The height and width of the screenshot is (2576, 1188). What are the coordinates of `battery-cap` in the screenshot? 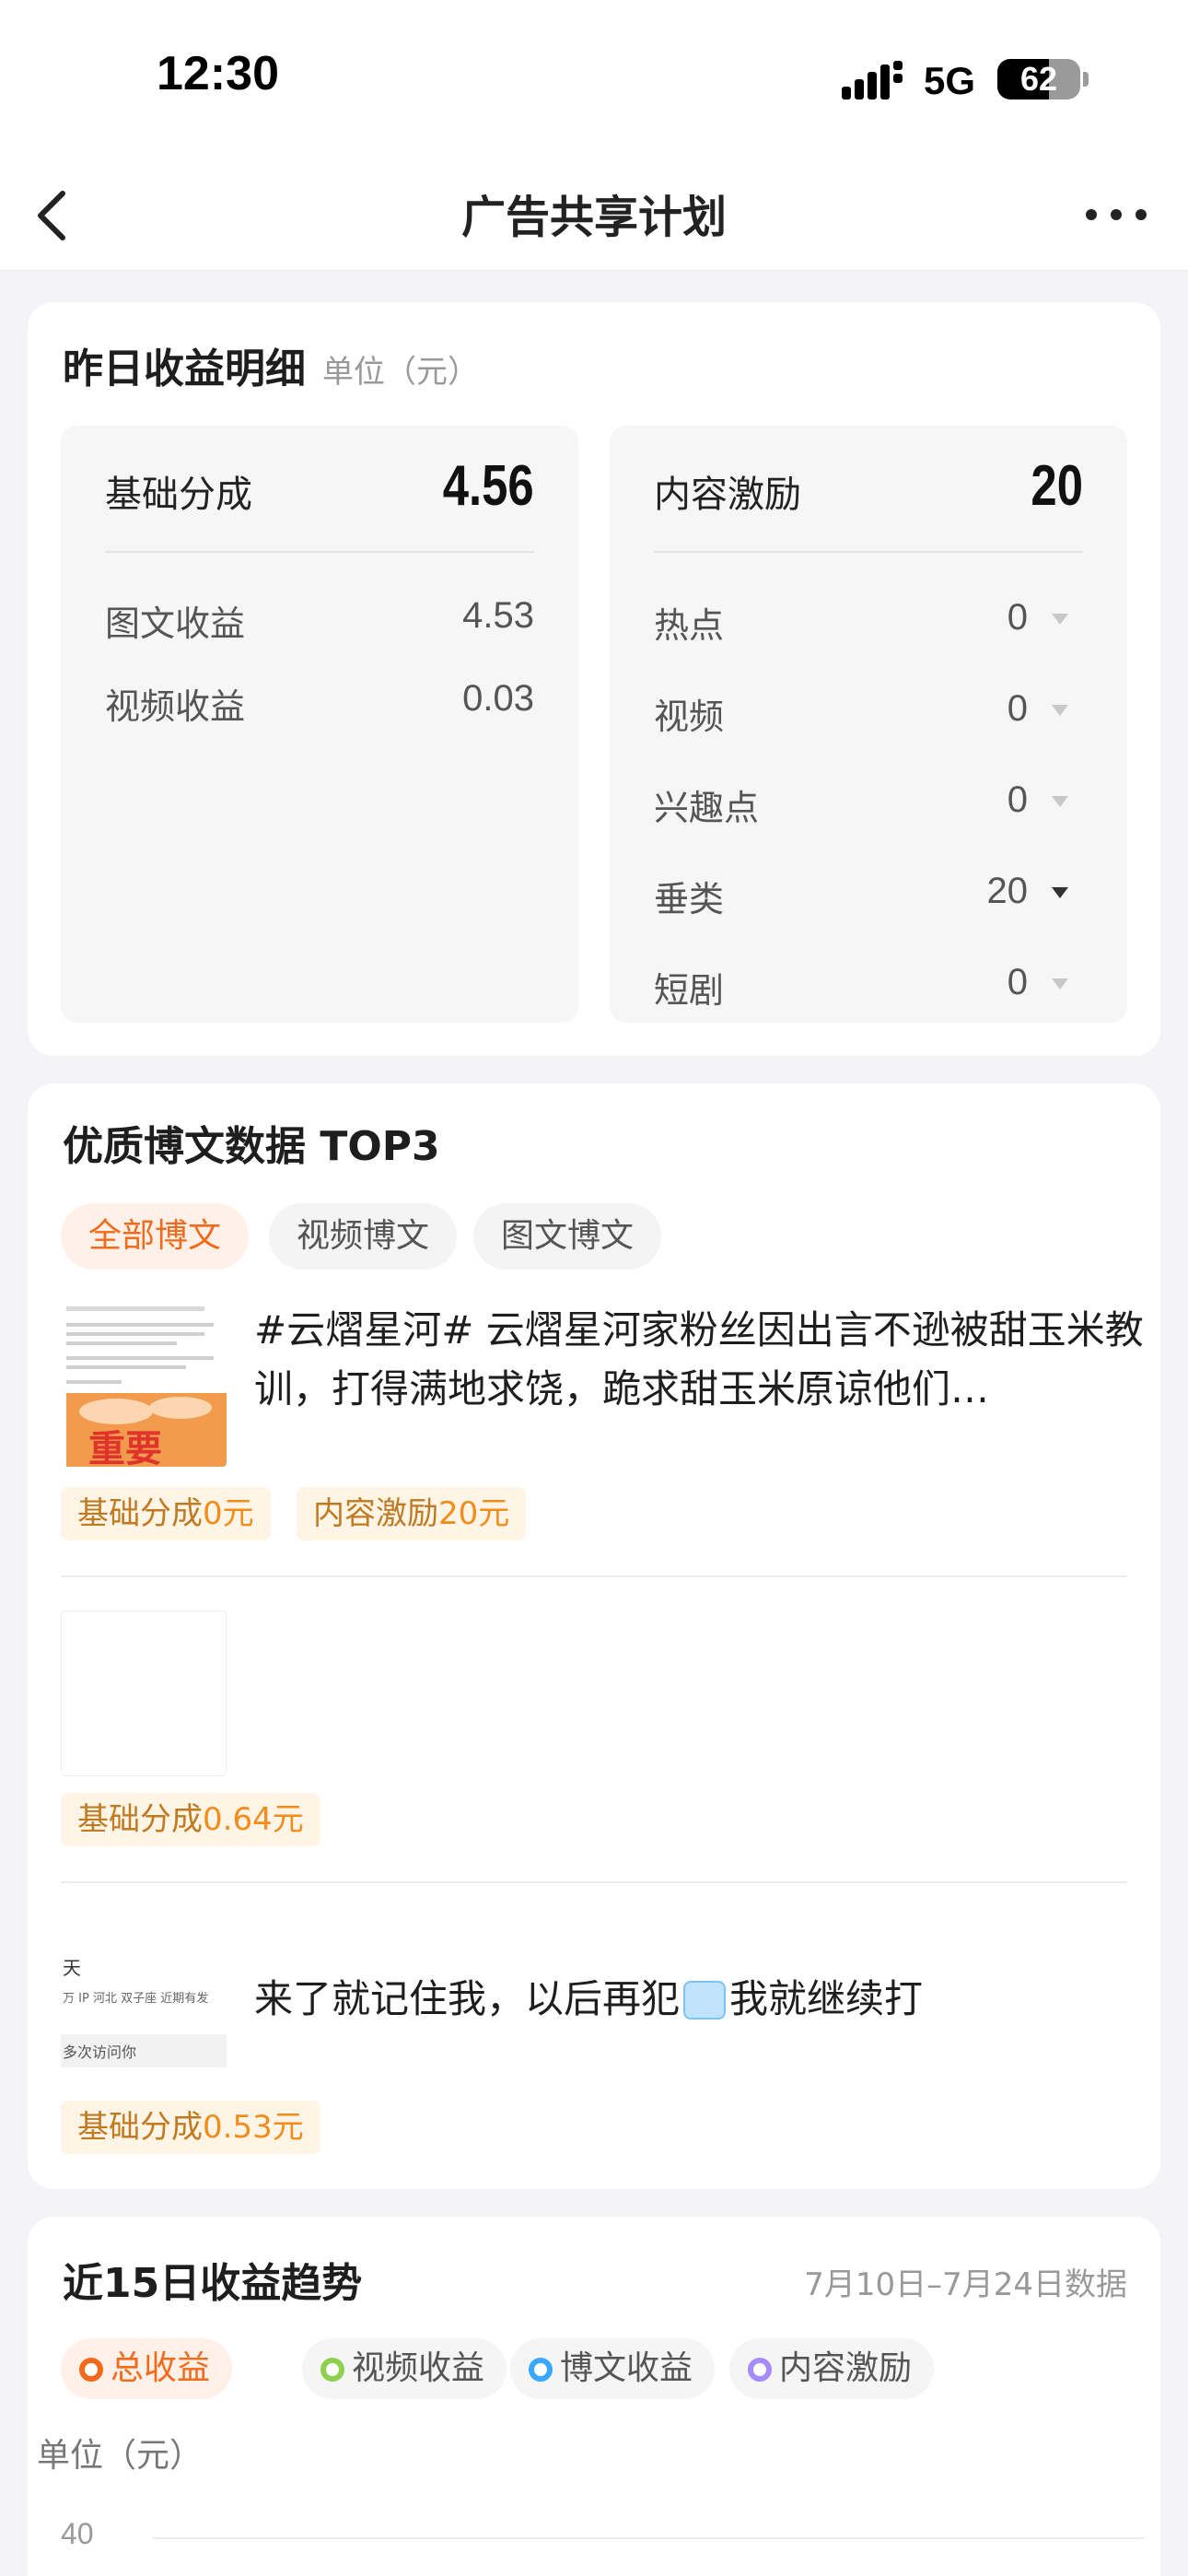 It's located at (1086, 79).